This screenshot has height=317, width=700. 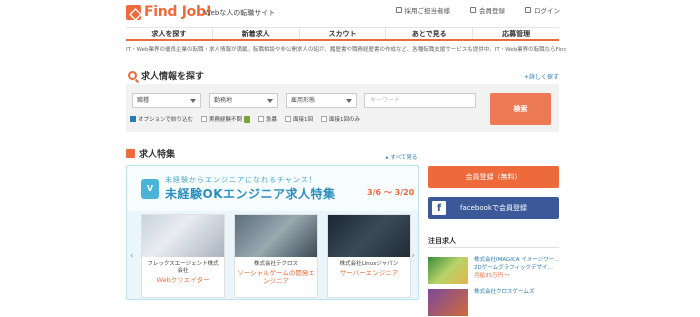 I want to click on tagline: Webな人の転職サイト, so click(x=240, y=13).